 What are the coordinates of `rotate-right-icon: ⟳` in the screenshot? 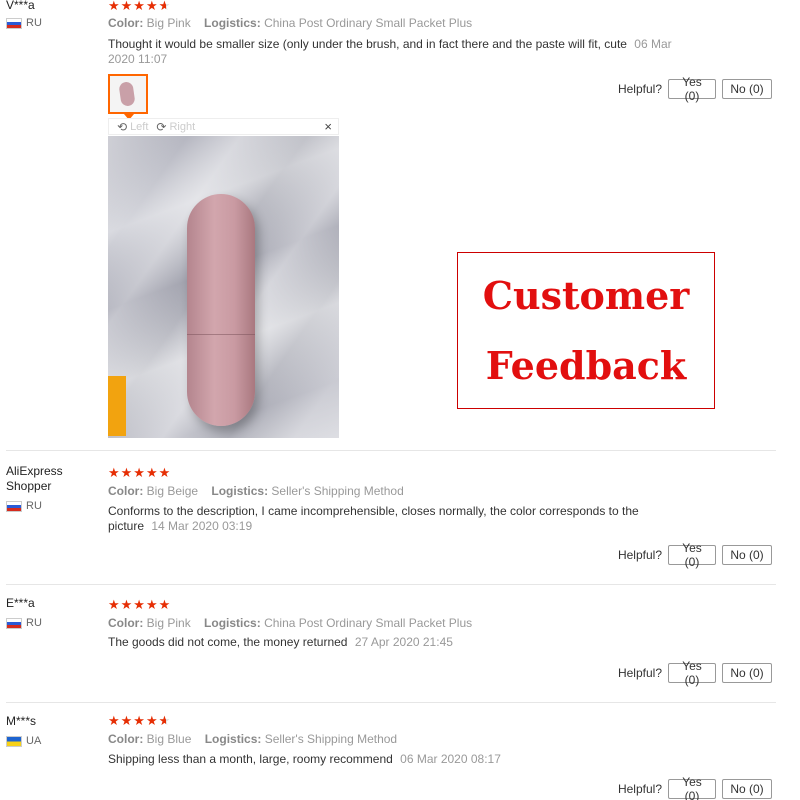 It's located at (161, 126).